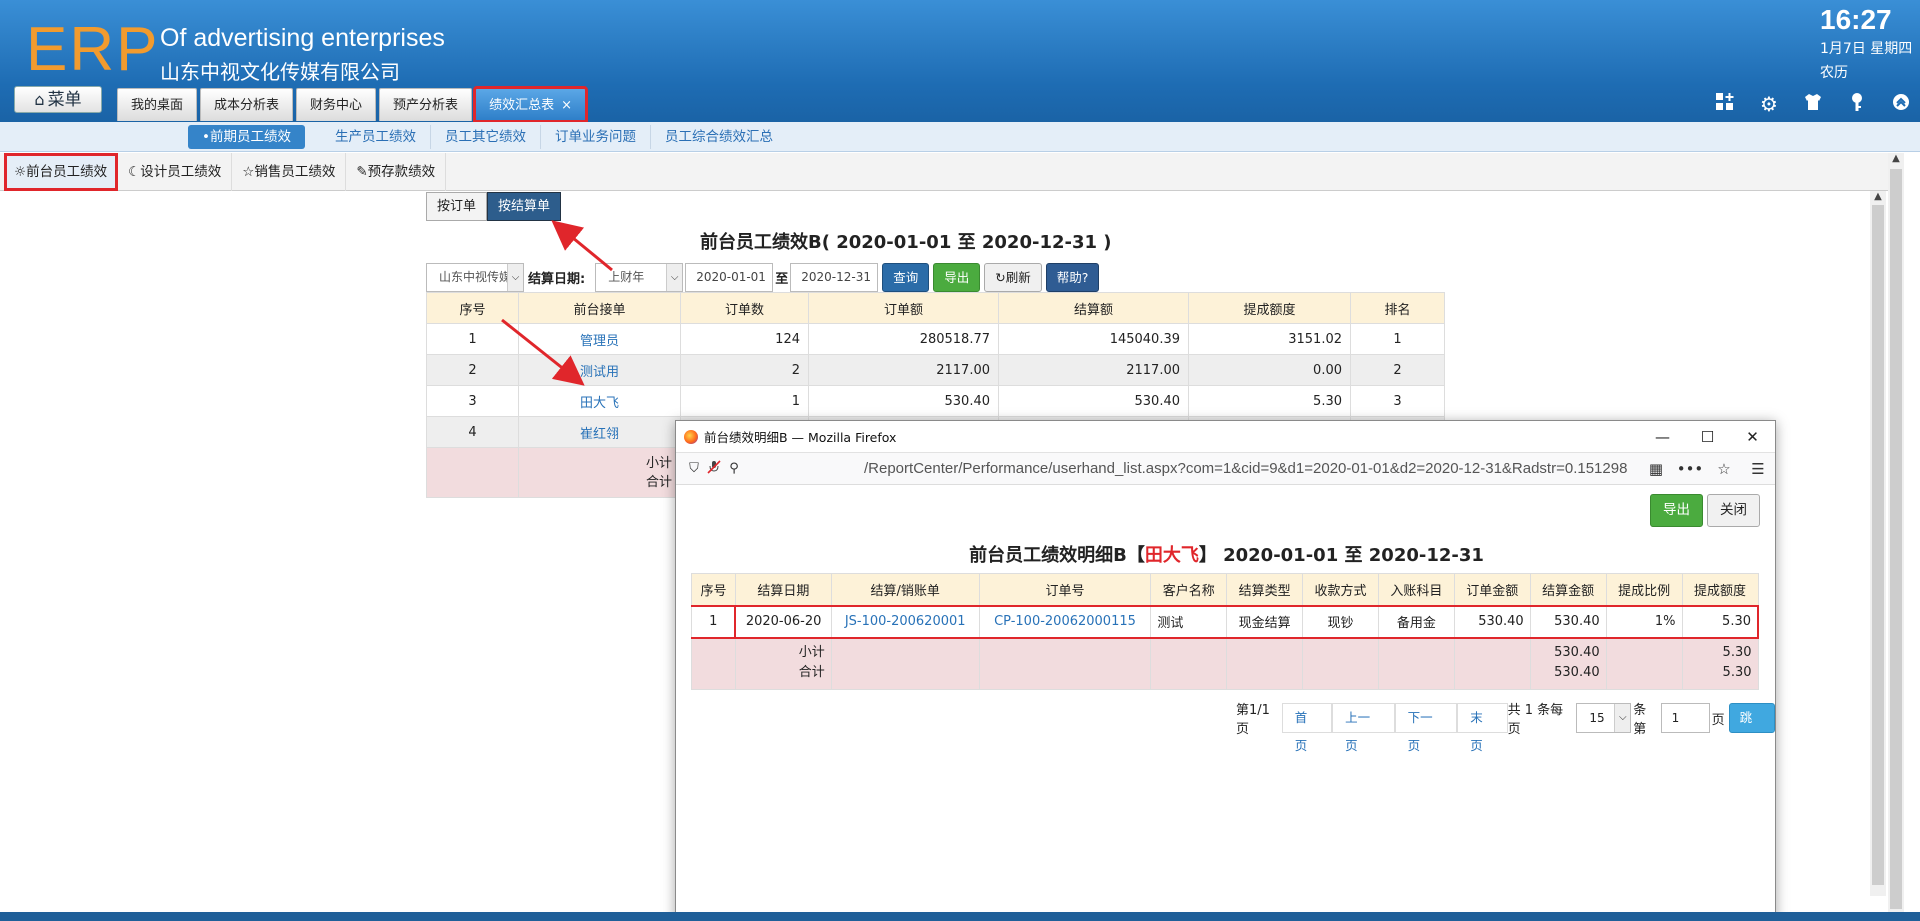 The height and width of the screenshot is (921, 1920). I want to click on report-title: 前台员工绩效B( 2020-01-01 至 2020-12-31 ), so click(906, 242).